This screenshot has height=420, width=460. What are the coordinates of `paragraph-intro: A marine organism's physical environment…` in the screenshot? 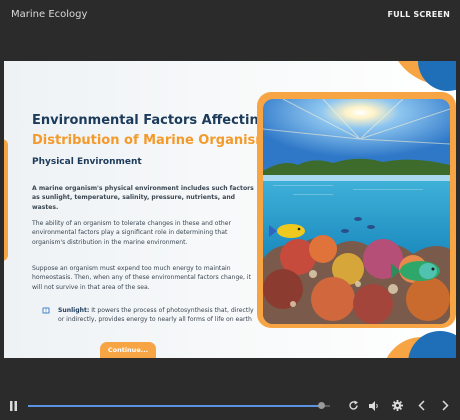 It's located at (143, 198).